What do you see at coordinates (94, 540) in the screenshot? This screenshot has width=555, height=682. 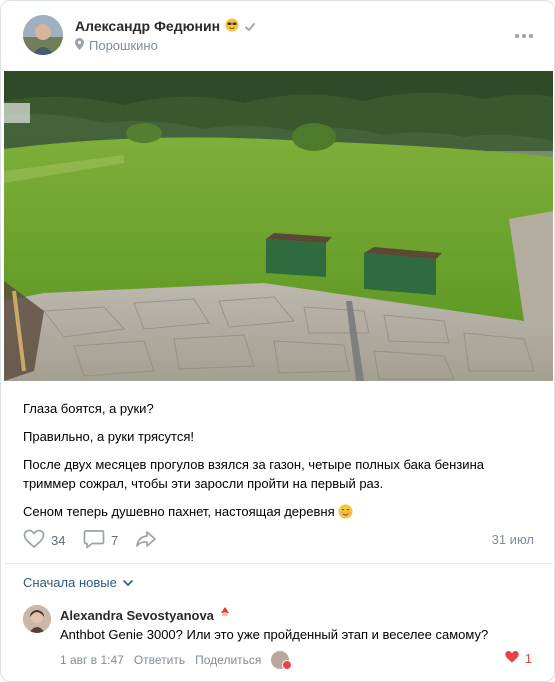 I see `comment-bubble-icon` at bounding box center [94, 540].